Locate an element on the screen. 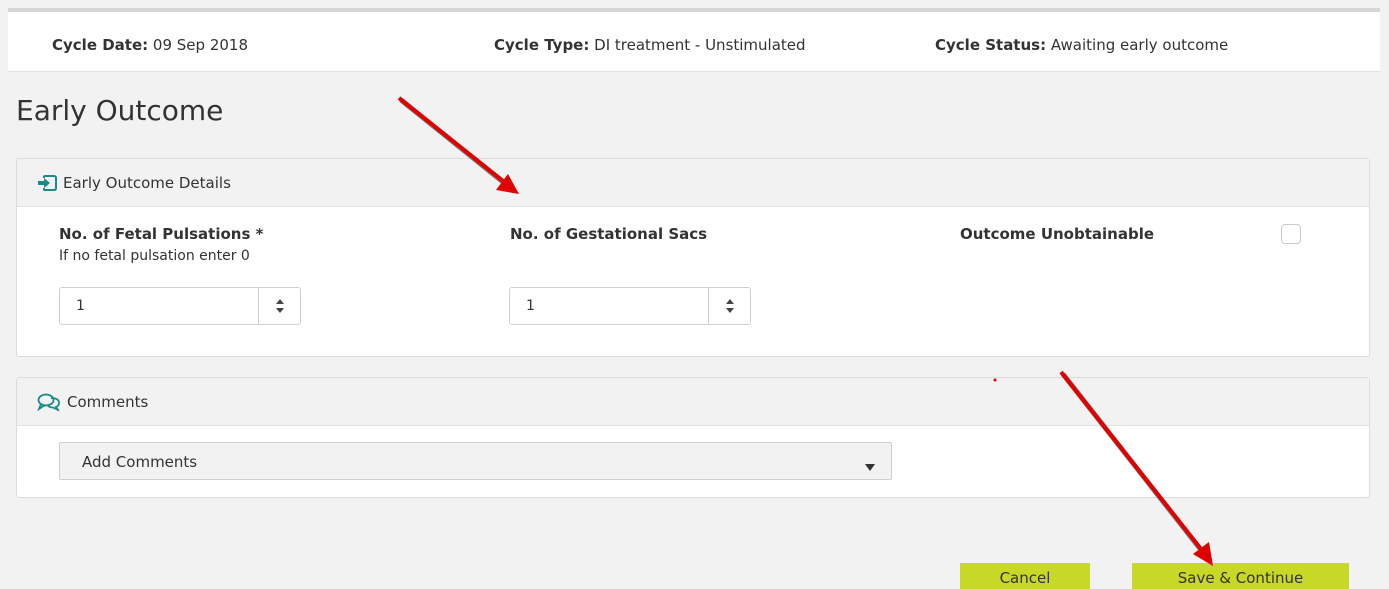  save-continue-button: Save & Continue is located at coordinates (1240, 576).